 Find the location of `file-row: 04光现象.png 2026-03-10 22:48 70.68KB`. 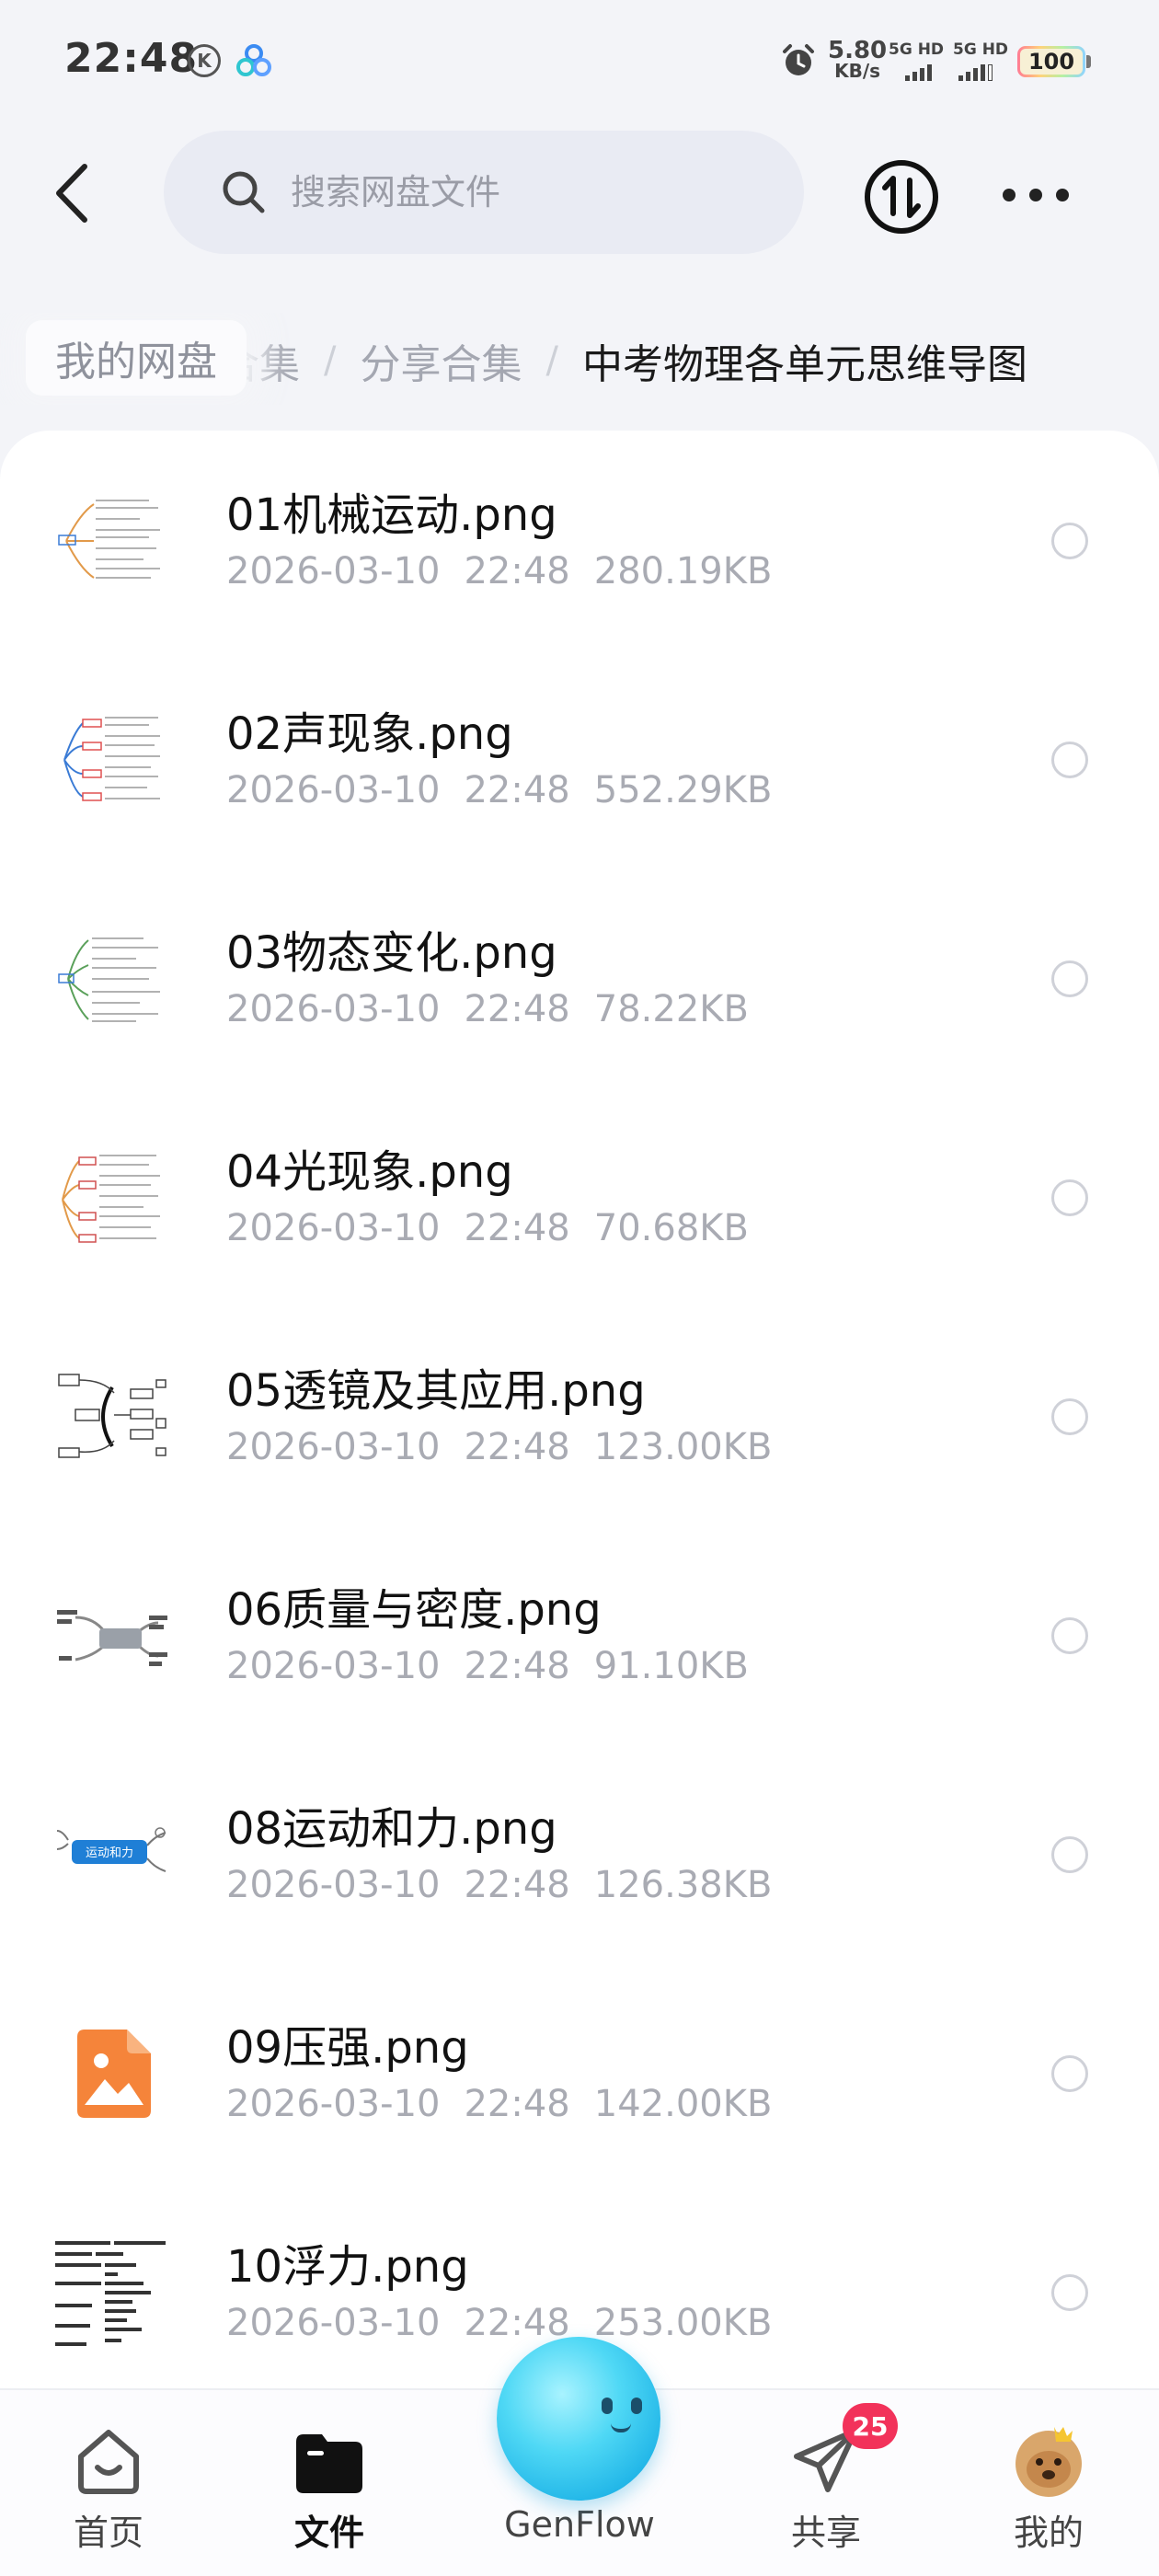

file-row: 04光现象.png 2026-03-10 22:48 70.68KB is located at coordinates (579, 1196).